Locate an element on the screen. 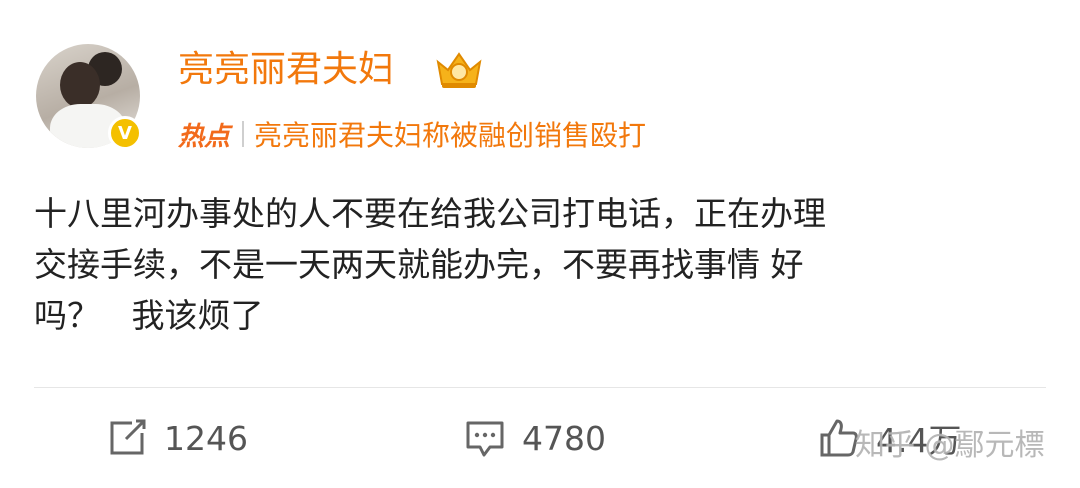 Image resolution: width=1080 pixels, height=488 pixels. action-divider is located at coordinates (540, 387).